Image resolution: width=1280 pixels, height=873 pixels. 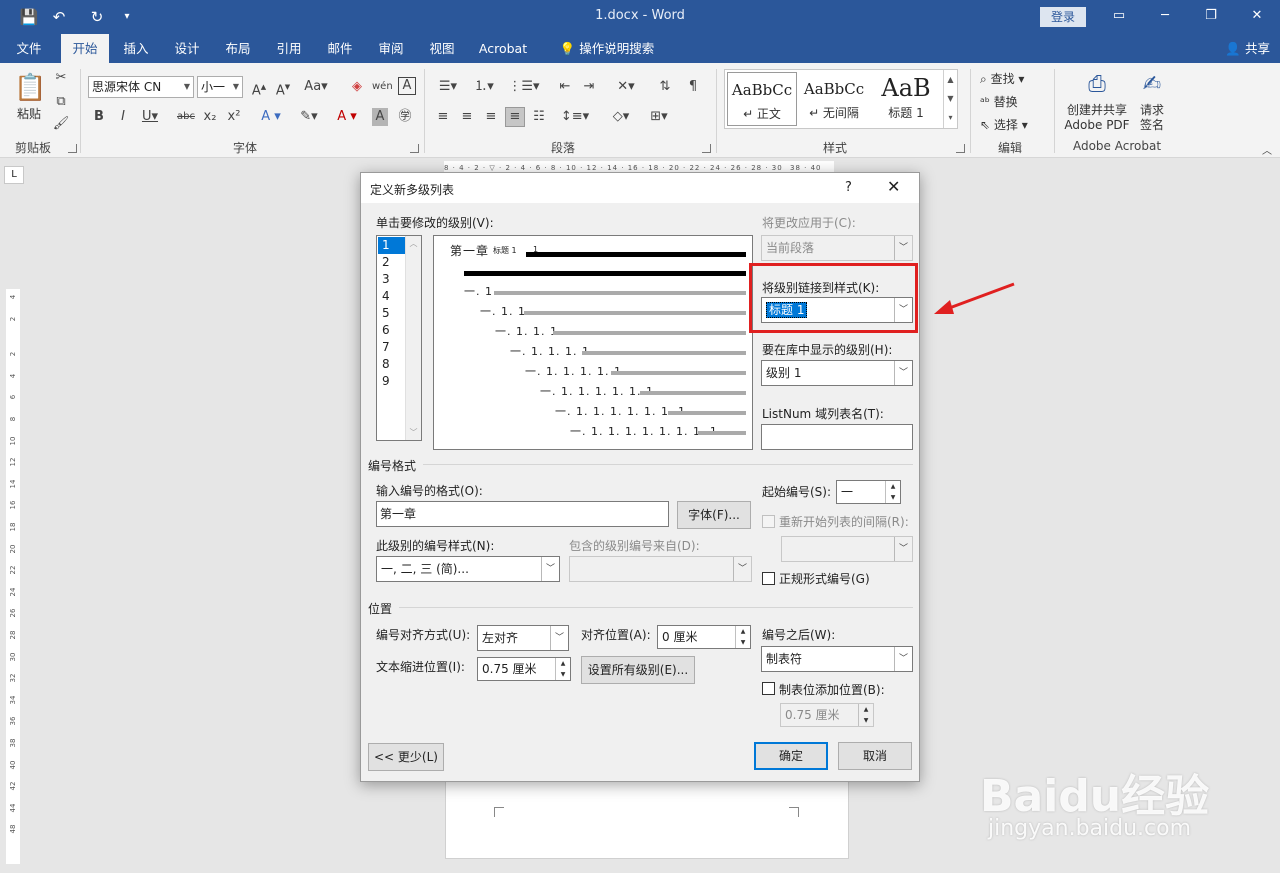 What do you see at coordinates (647, 816) in the screenshot?
I see `document-page` at bounding box center [647, 816].